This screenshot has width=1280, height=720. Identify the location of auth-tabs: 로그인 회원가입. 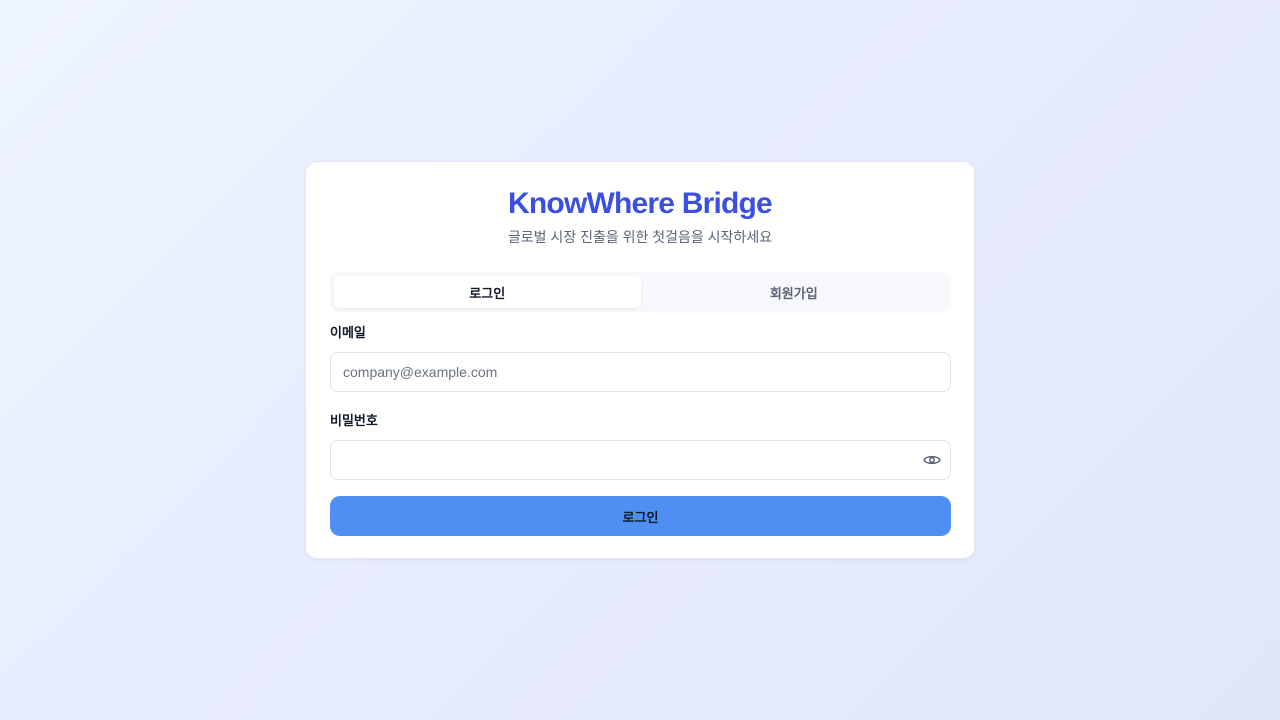
(640, 292).